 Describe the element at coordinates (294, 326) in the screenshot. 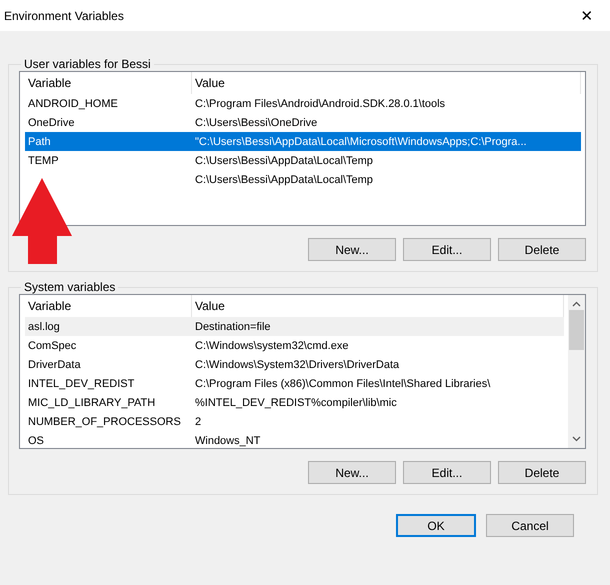

I see `list-row: asl.log Destination=file` at that location.